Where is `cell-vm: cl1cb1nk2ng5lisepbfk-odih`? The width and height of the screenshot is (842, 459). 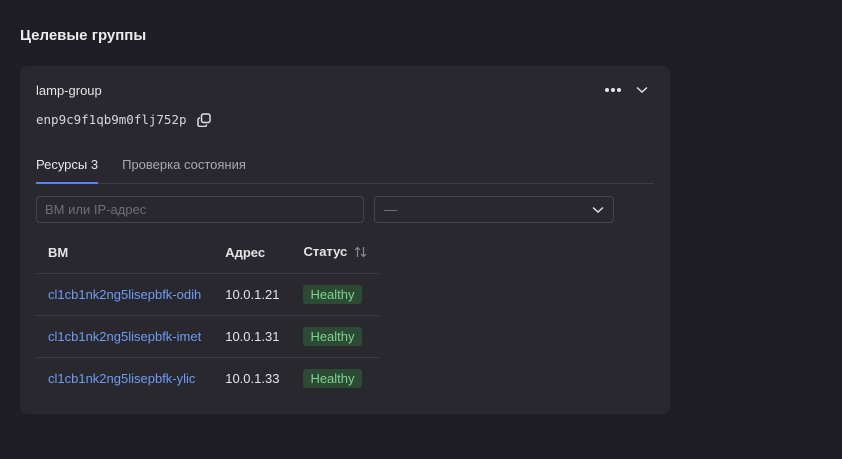
cell-vm: cl1cb1nk2ng5lisepbfk-odih is located at coordinates (125, 294).